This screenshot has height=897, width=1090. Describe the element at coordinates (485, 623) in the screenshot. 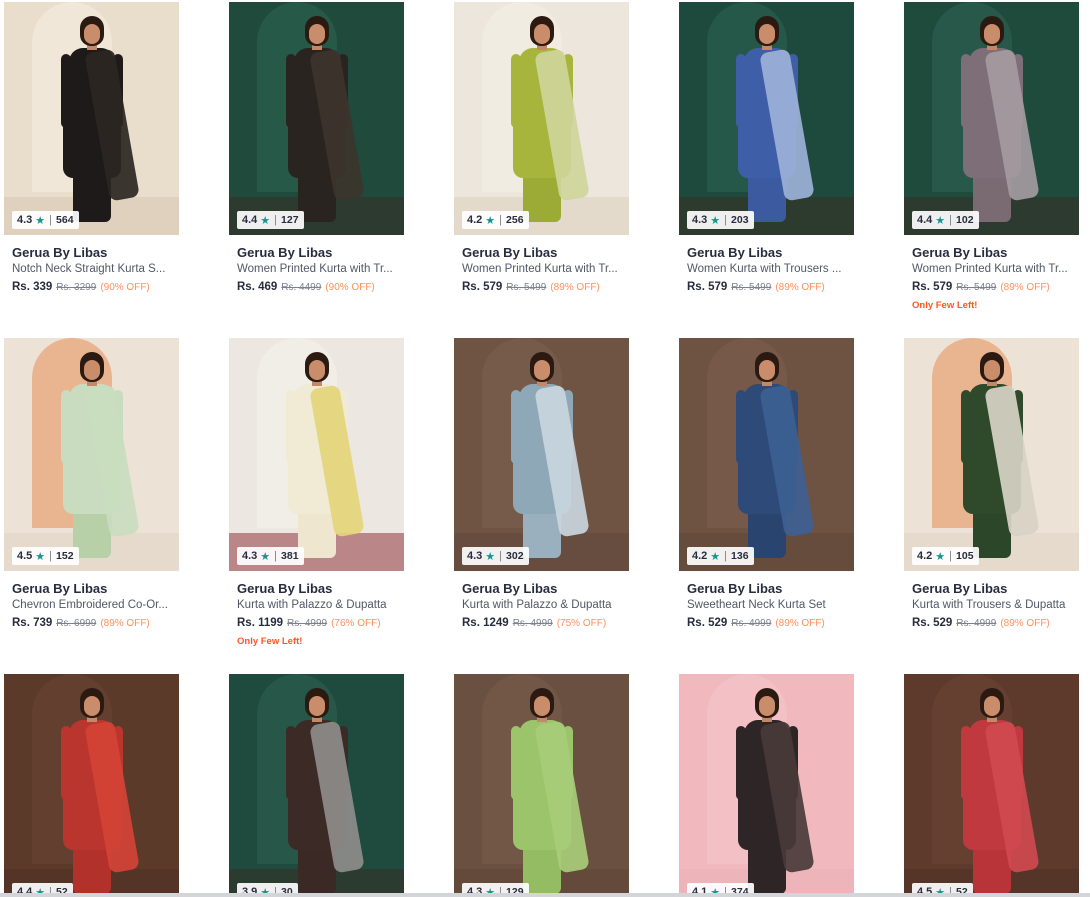

I see `product-price: Rs. 1249` at that location.